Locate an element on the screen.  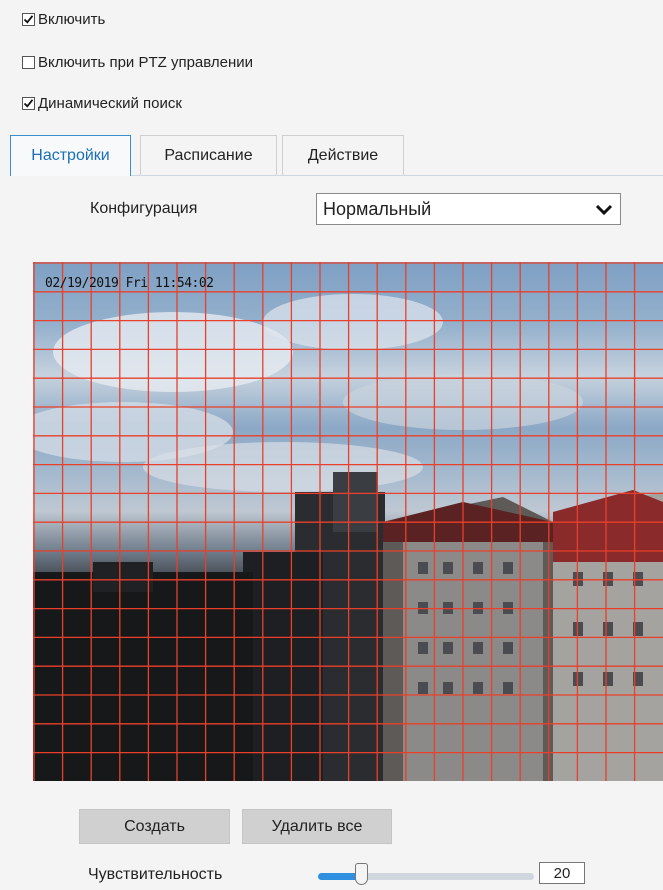
tab-bar: Настройки Расписание Действие is located at coordinates (336, 155).